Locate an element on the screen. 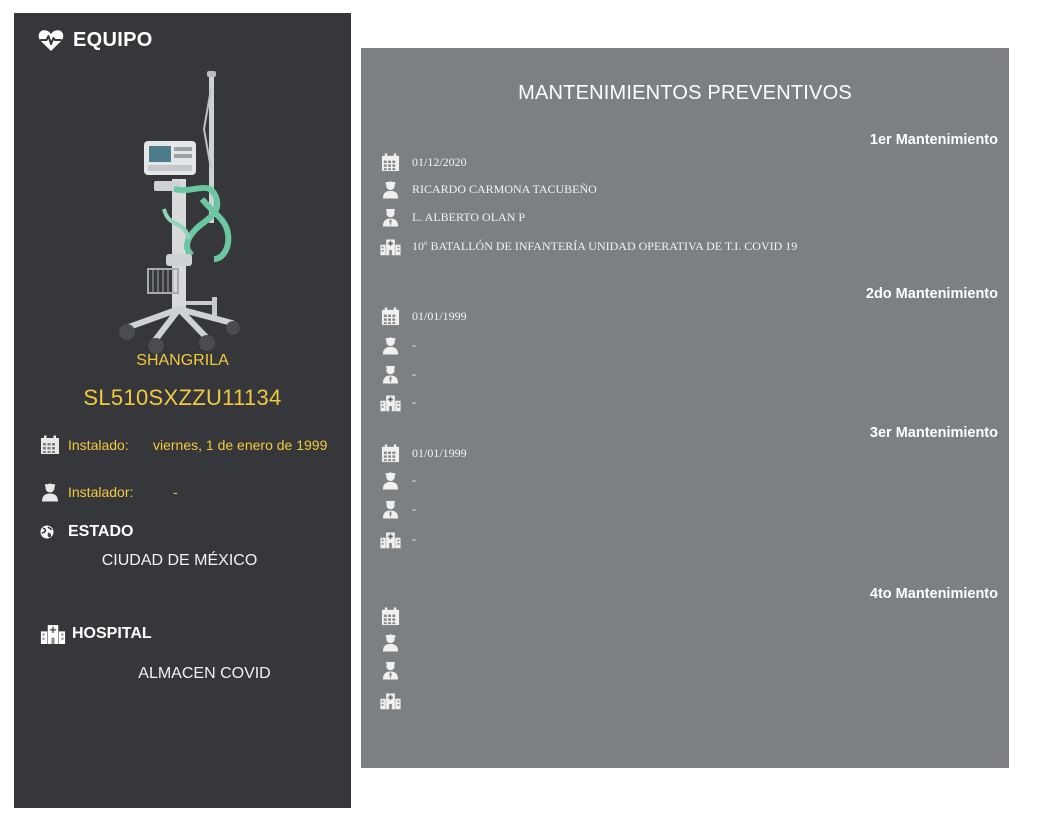  maintenance-4-date-row is located at coordinates (396, 616).